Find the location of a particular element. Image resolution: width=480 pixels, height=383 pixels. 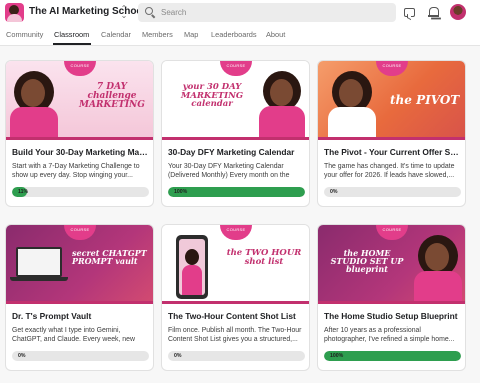

course-thumbnail: COURSE your 30 DAY MARKETING calendar is located at coordinates (235, 100).